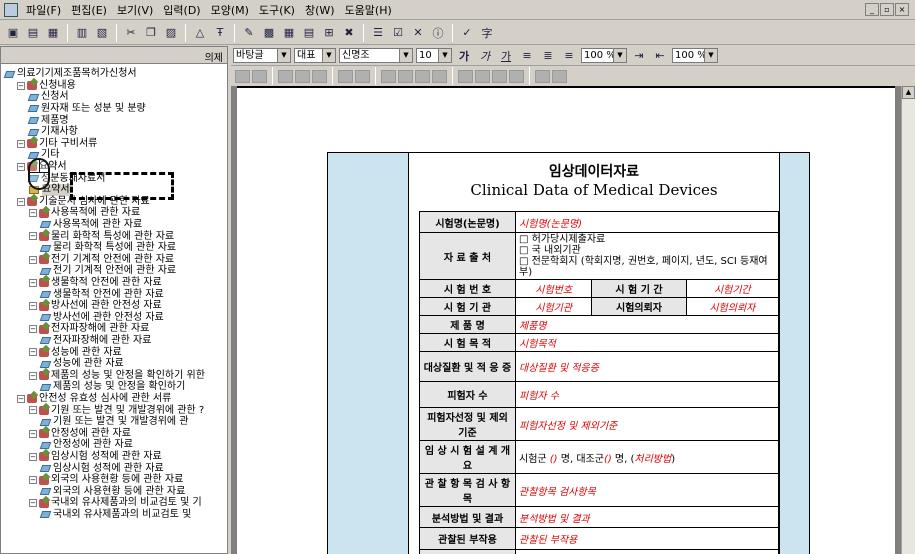  What do you see at coordinates (320, 10) in the screenshot?
I see `menu-window: 창(W)` at bounding box center [320, 10].